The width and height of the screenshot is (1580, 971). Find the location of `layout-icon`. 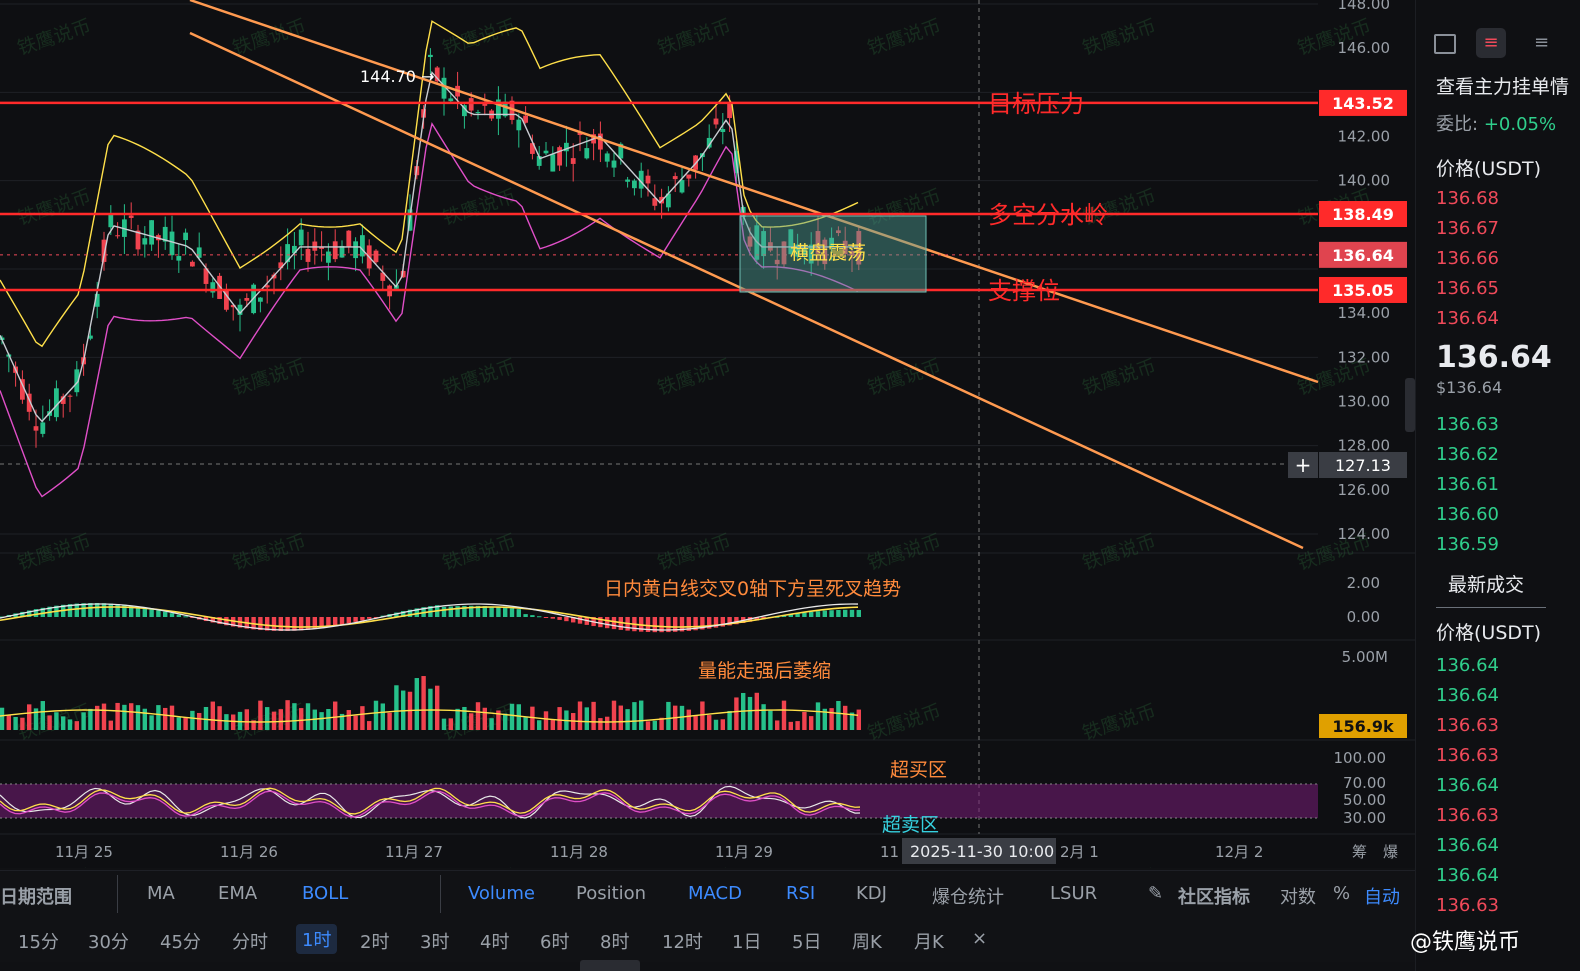

layout-icon is located at coordinates (1445, 44).